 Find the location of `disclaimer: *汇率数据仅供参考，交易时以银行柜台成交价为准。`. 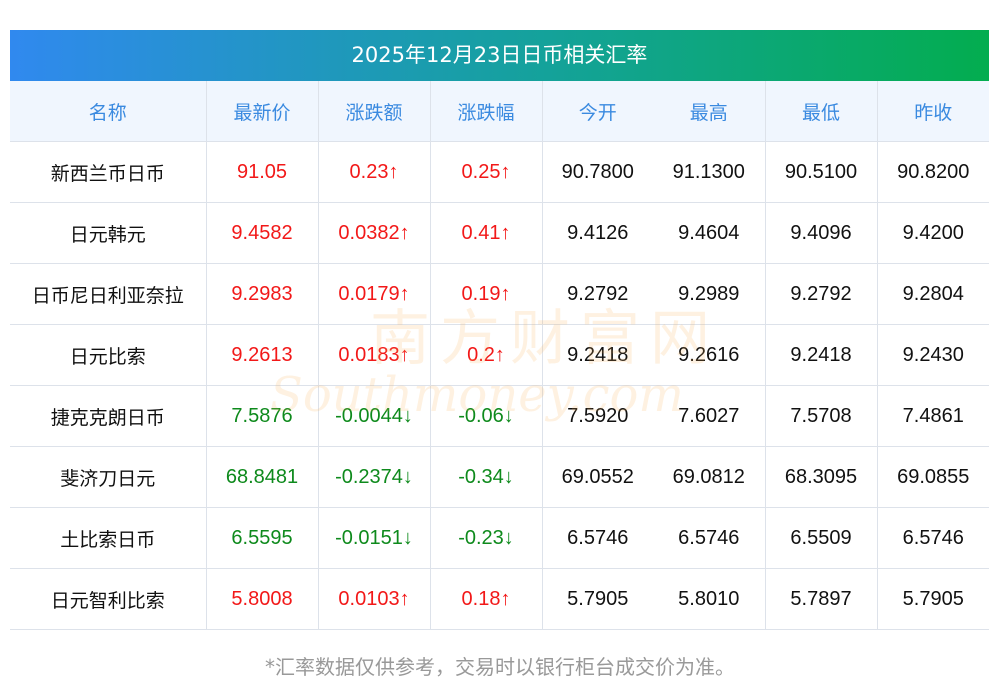

disclaimer: *汇率数据仅供参考，交易时以银行柜台成交价为准。 is located at coordinates (500, 667).